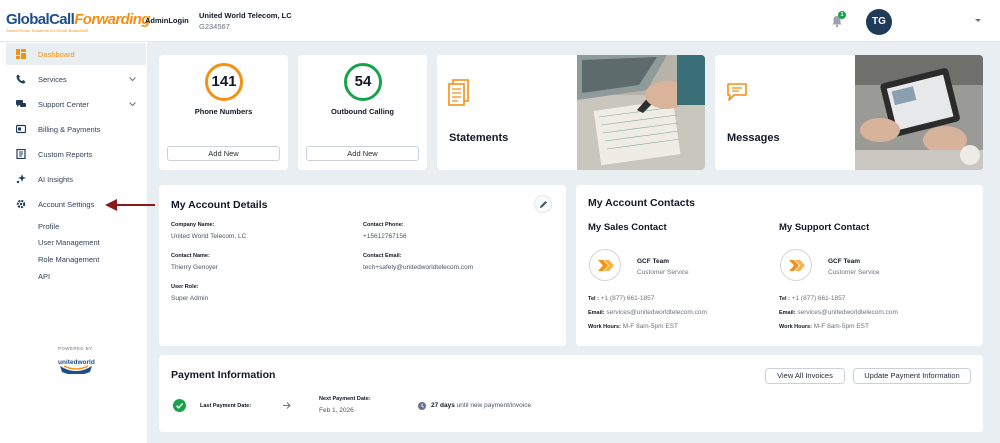 This screenshot has height=443, width=1000. I want to click on user-role-label: User Role:, so click(185, 287).